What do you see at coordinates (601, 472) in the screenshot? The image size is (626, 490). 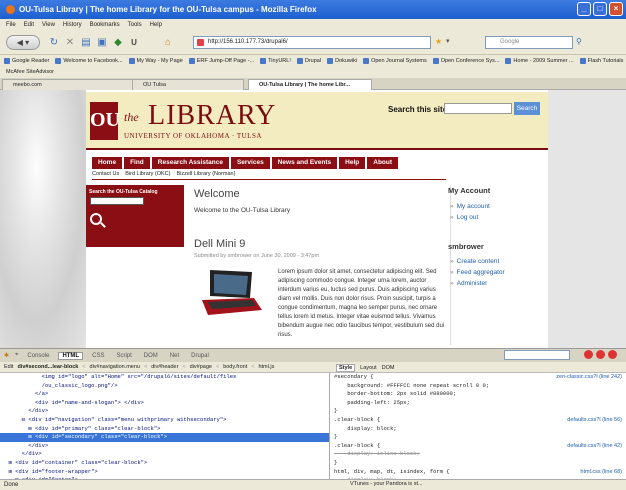 I see `css-source-link: html.css (line 68)` at bounding box center [601, 472].